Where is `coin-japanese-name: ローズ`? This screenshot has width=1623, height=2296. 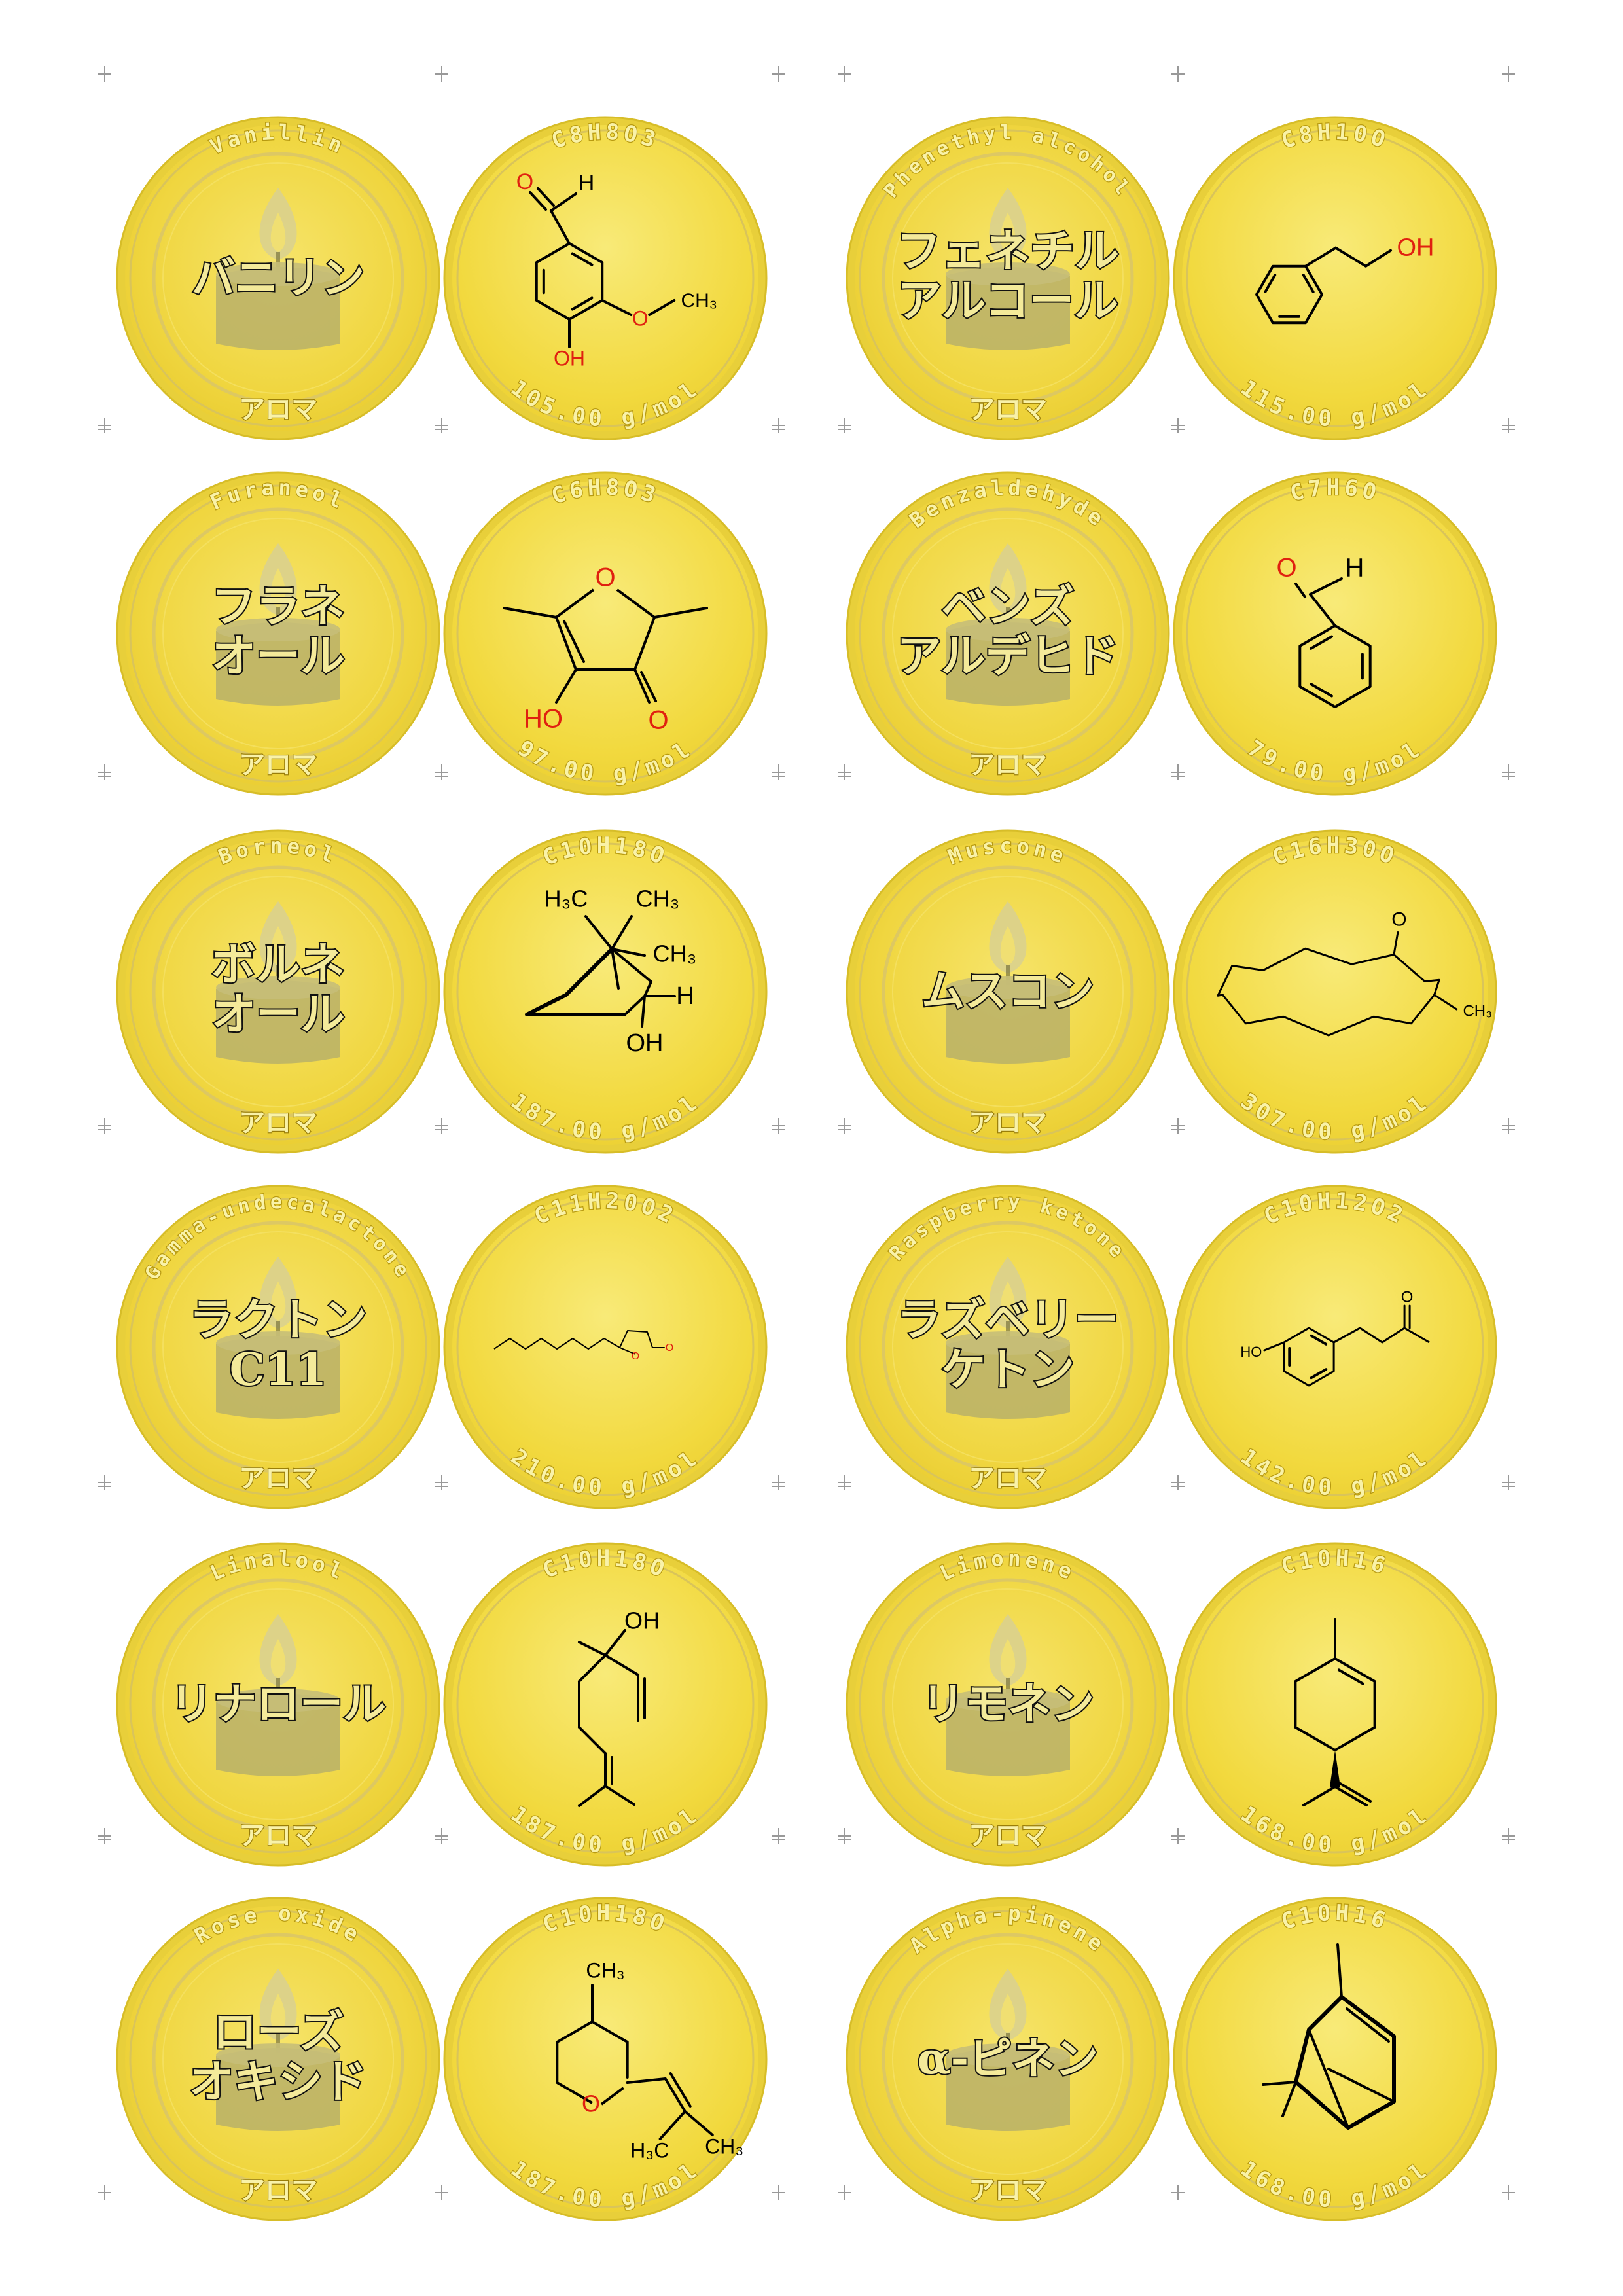 coin-japanese-name: ローズ is located at coordinates (278, 2032).